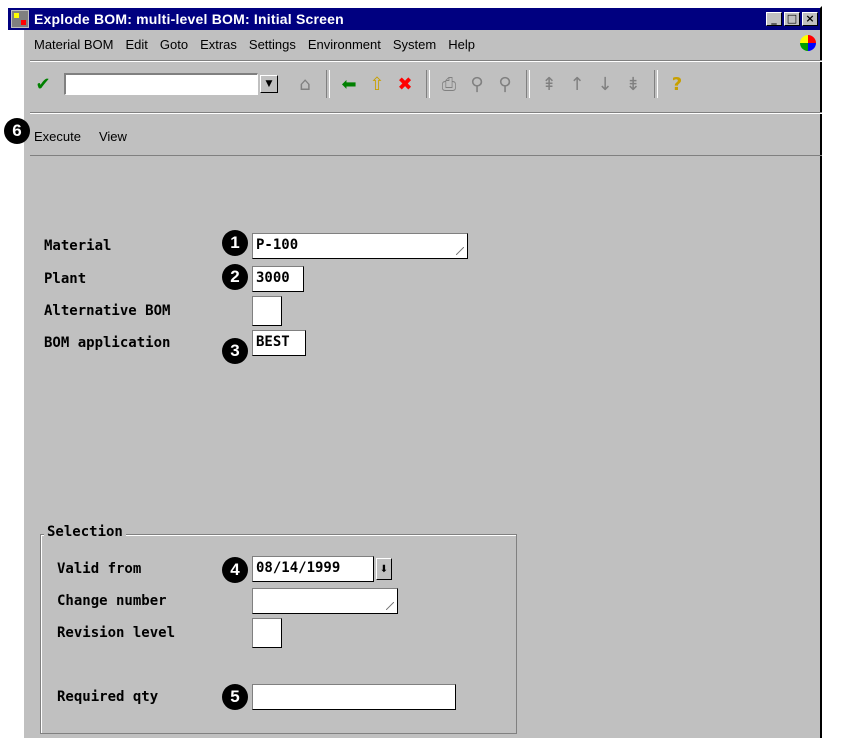 The height and width of the screenshot is (738, 844). Describe the element at coordinates (313, 569) in the screenshot. I see `valid-from-input: 08/14/1999` at that location.